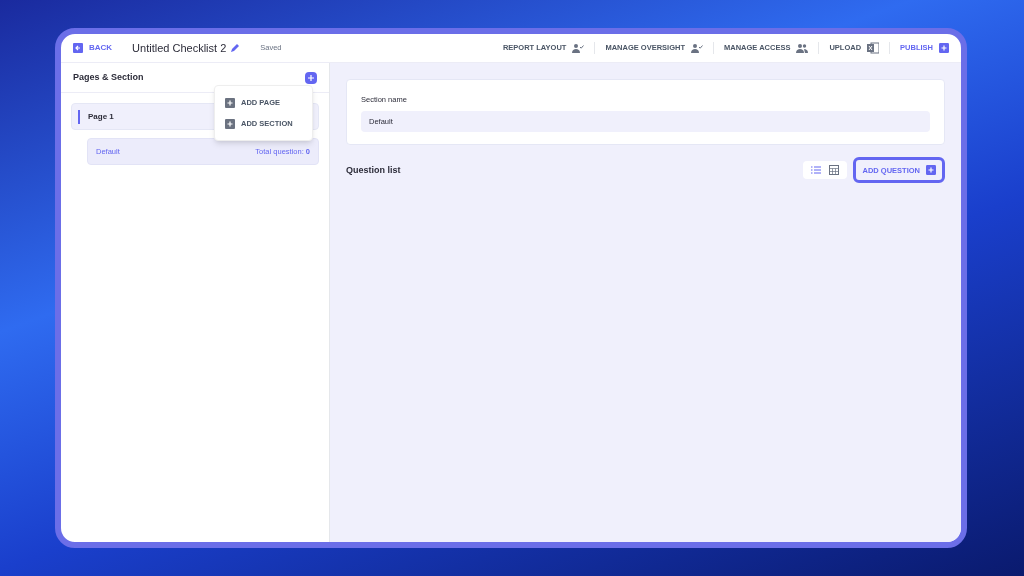 Image resolution: width=1024 pixels, height=576 pixels. I want to click on checklist-title: Untitled Checklist 2, so click(179, 48).